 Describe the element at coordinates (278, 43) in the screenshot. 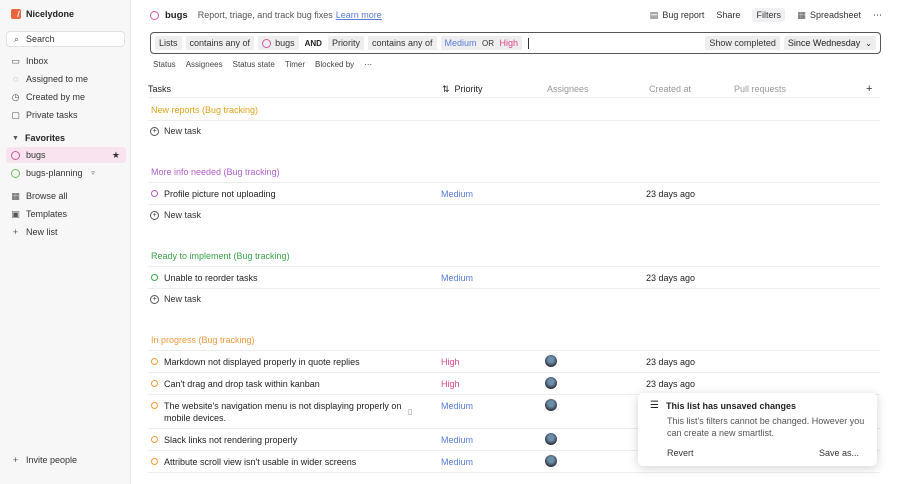

I see `filter-value-bugs: bugs` at that location.